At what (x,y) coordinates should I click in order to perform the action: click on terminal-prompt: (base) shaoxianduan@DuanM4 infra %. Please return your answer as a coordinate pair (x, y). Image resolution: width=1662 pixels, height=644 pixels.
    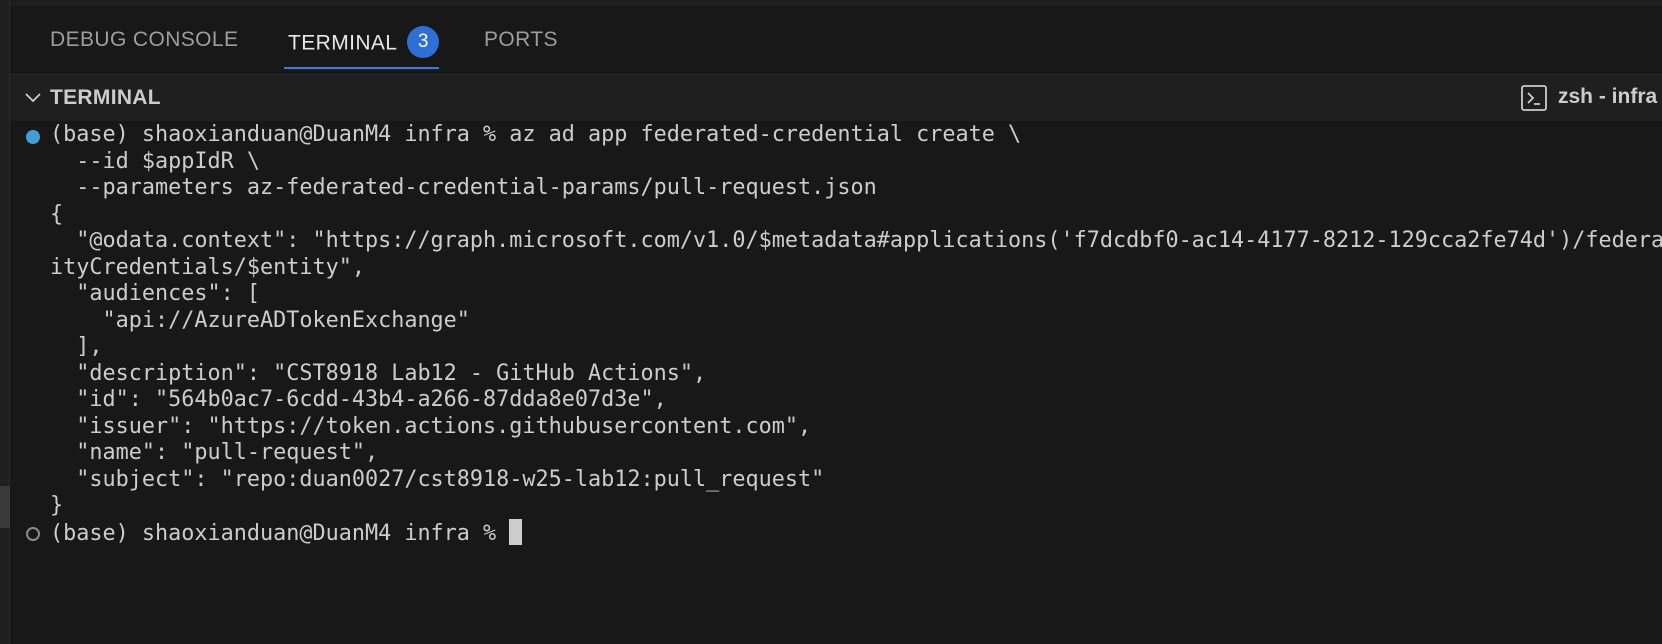
    Looking at the image, I should click on (280, 533).